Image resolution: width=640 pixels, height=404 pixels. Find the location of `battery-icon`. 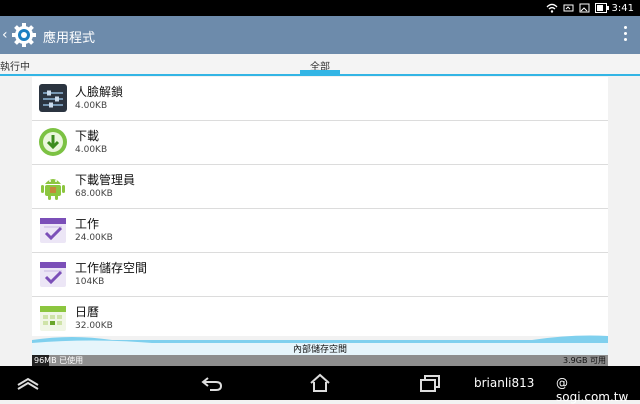

battery-icon is located at coordinates (601, 8).